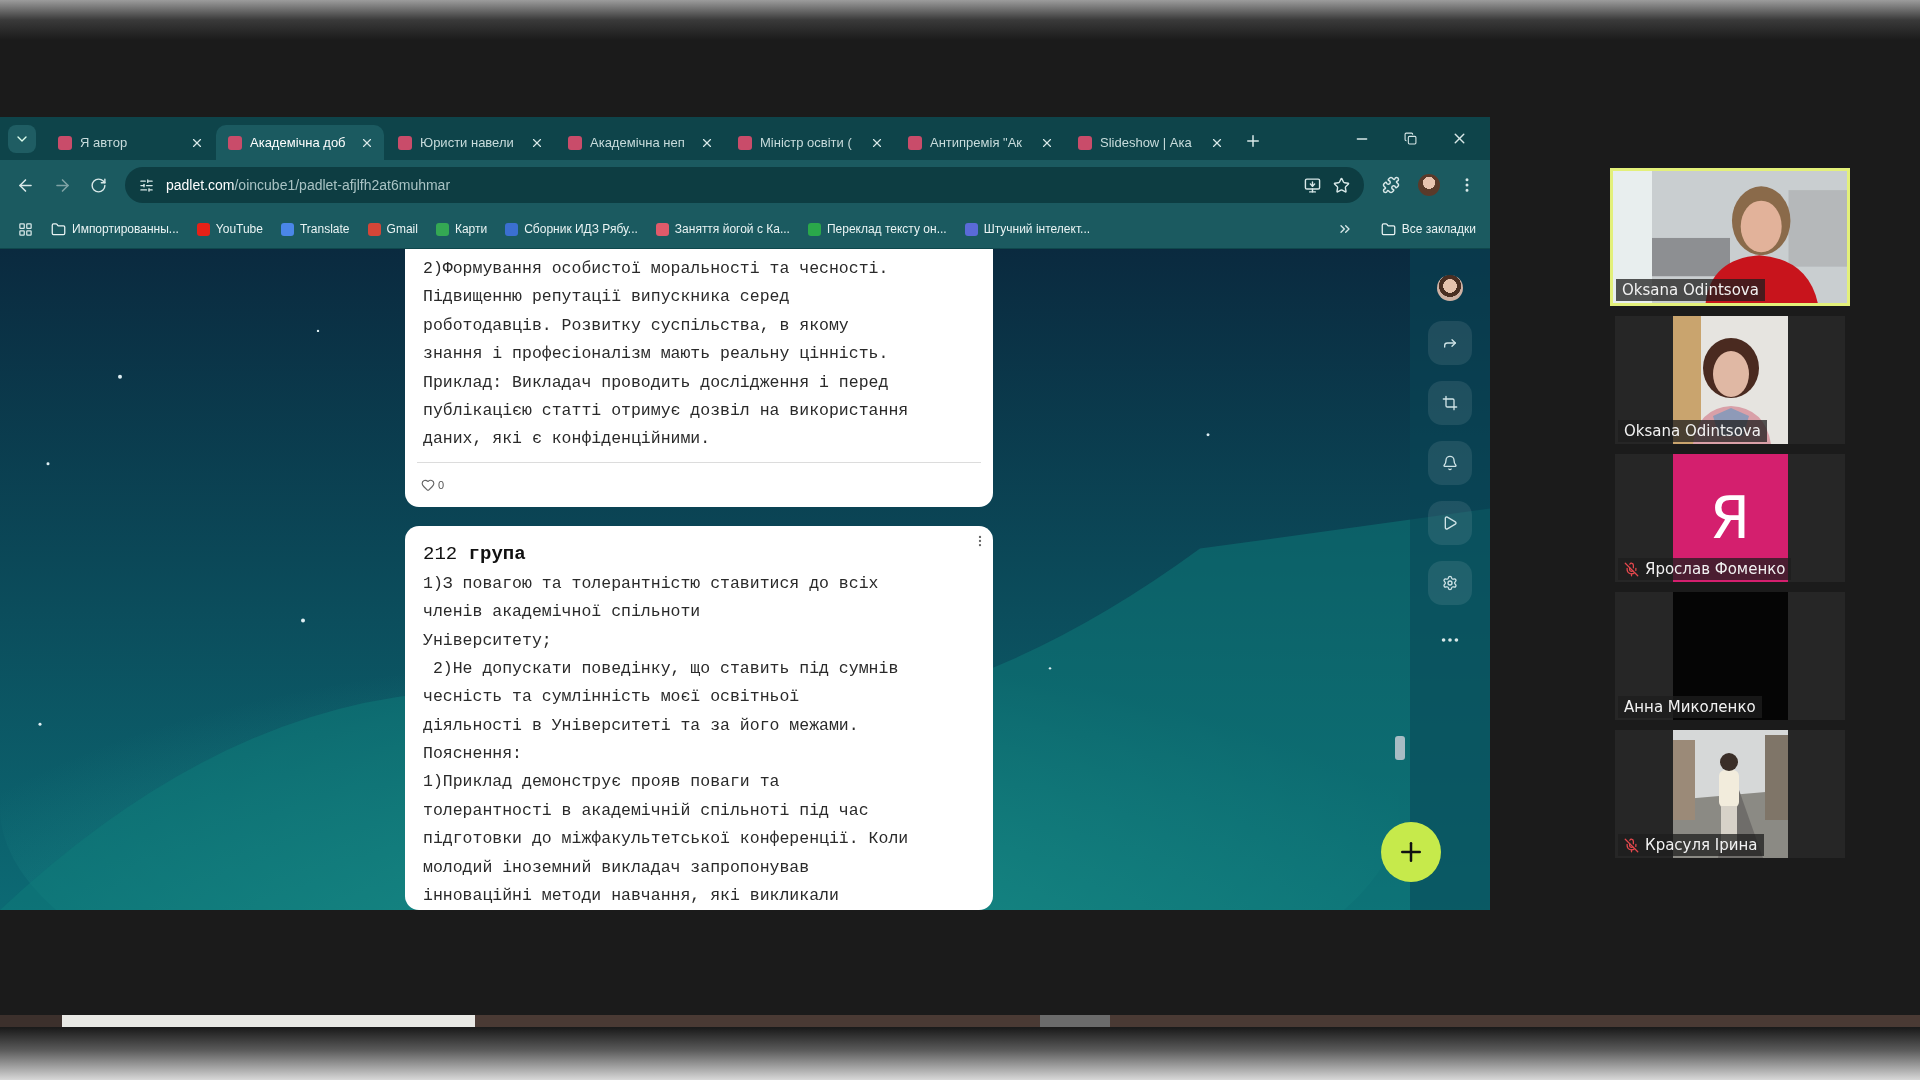 Image resolution: width=1920 pixels, height=1080 pixels. I want to click on browser-tab: Slideshow | Ака, so click(1150, 142).